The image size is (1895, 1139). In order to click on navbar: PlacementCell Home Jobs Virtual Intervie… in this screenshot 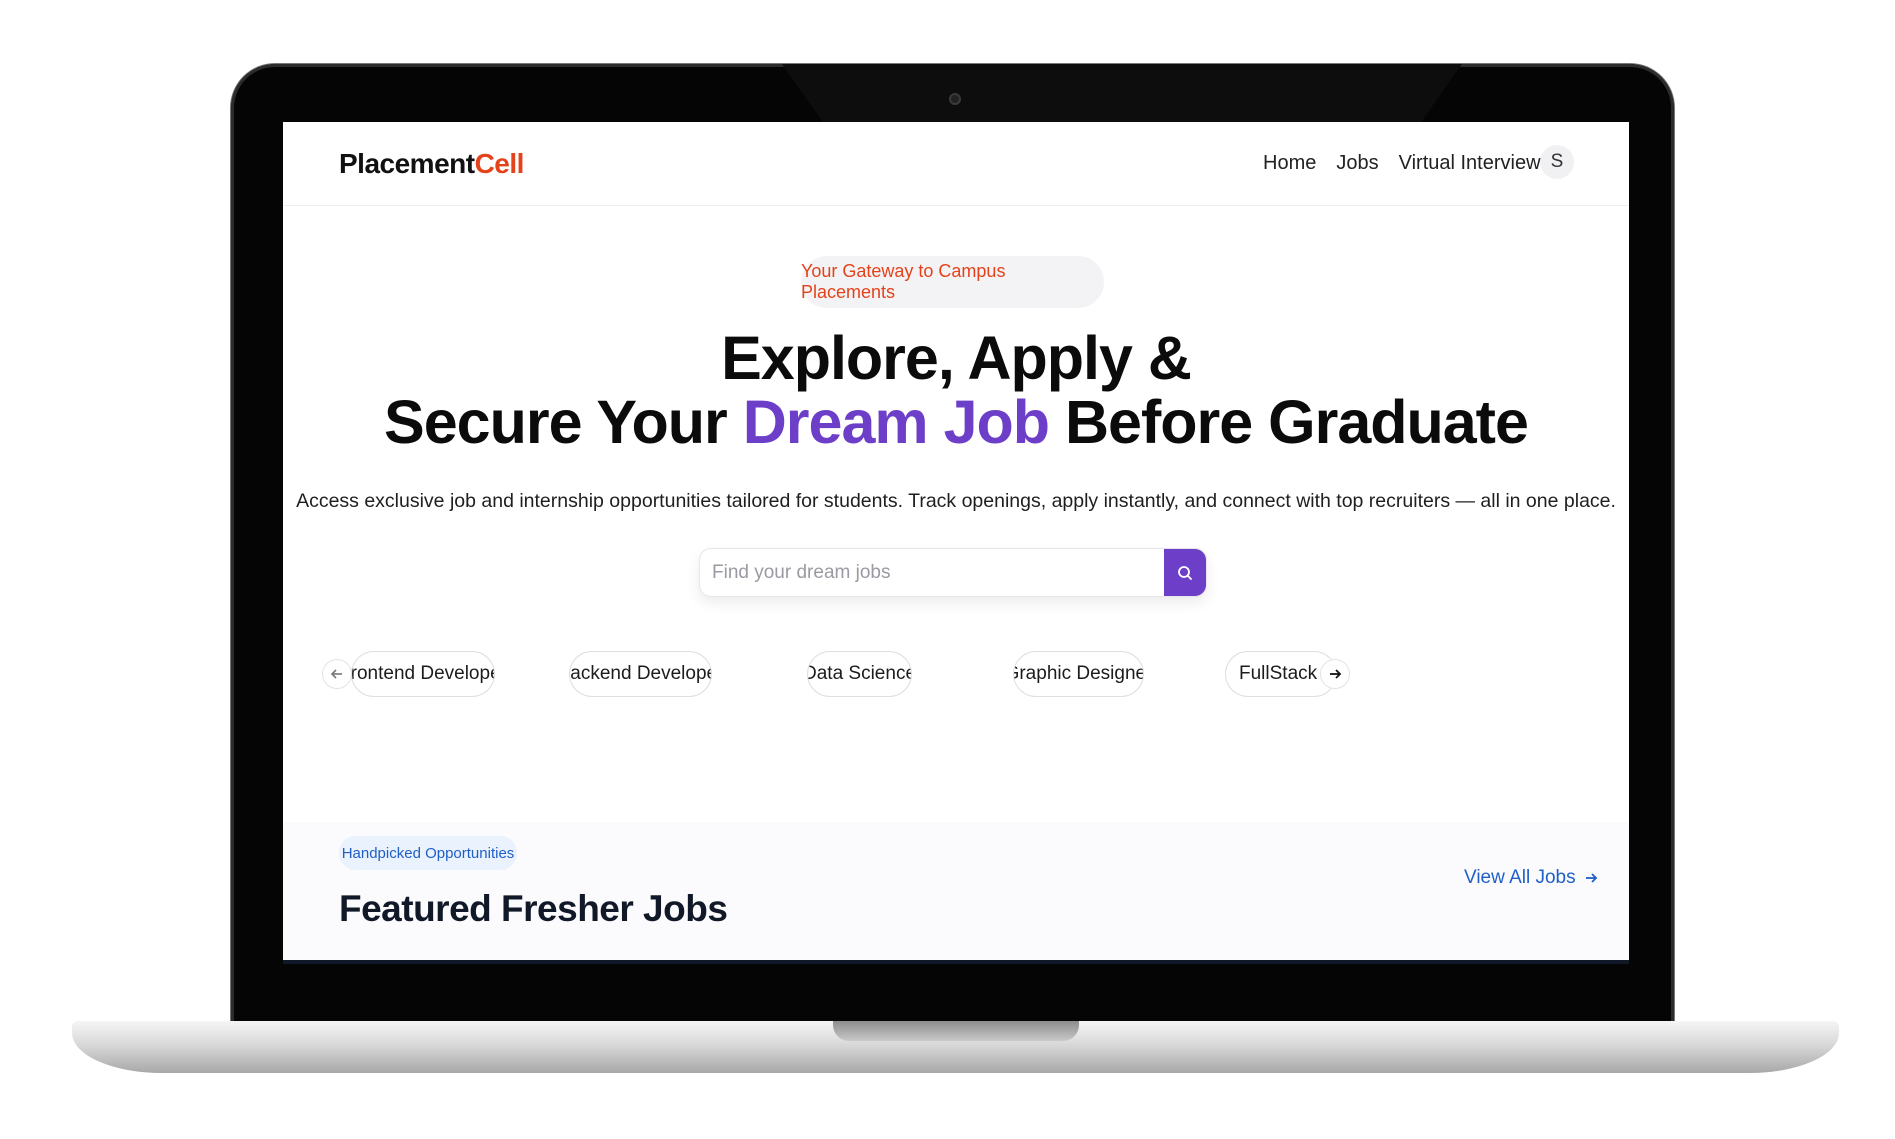, I will do `click(956, 164)`.